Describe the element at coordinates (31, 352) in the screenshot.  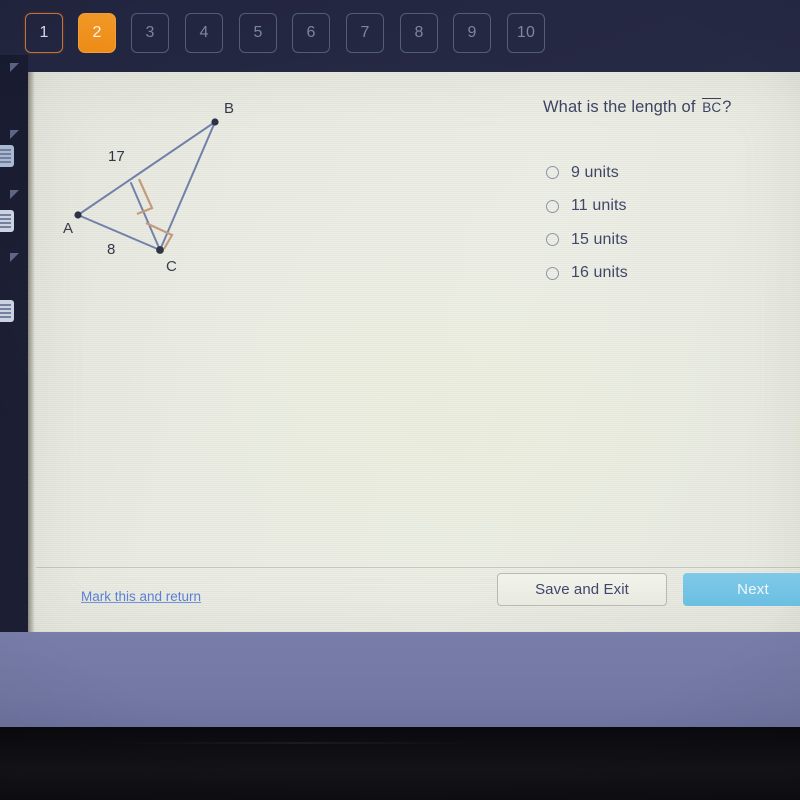
I see `sheet-shadow-edge` at that location.